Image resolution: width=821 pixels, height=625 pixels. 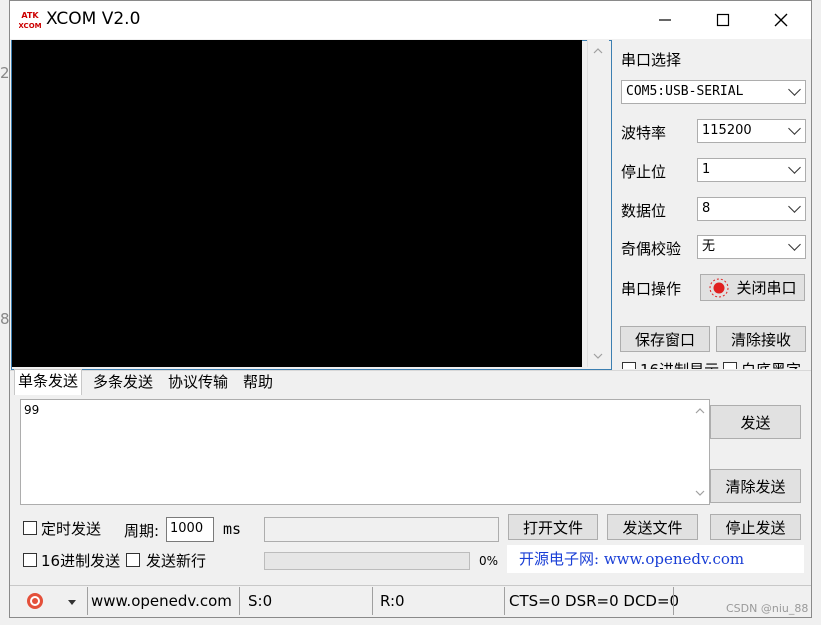 What do you see at coordinates (709, 246) in the screenshot?
I see `parity-value: 无` at bounding box center [709, 246].